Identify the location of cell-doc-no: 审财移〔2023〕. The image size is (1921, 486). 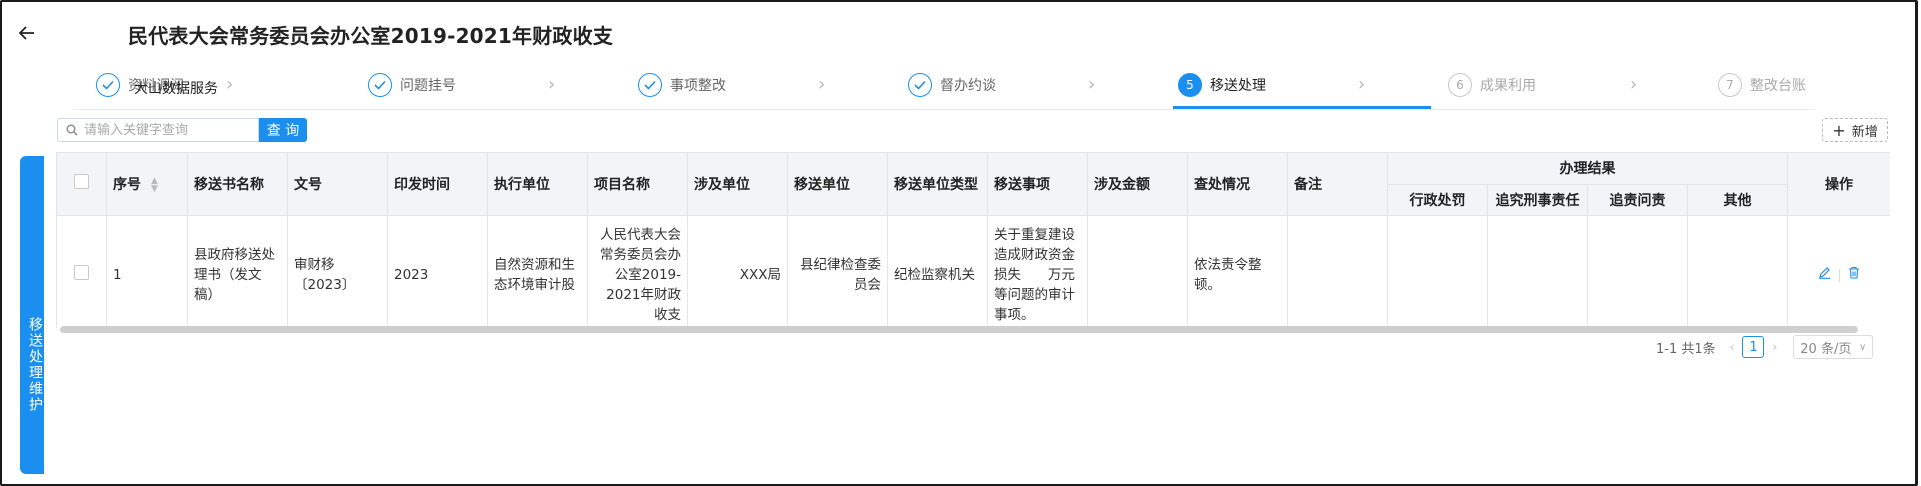
(337, 271).